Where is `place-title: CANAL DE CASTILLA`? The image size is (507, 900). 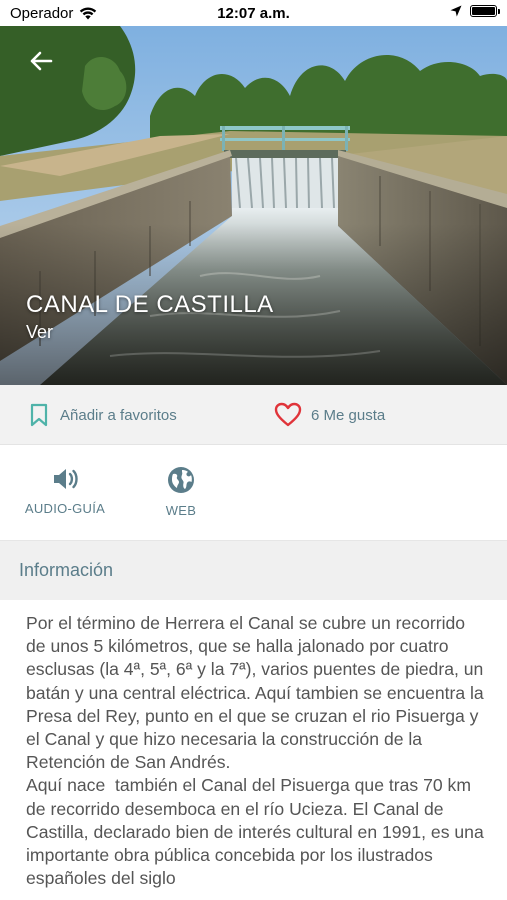 place-title: CANAL DE CASTILLA is located at coordinates (150, 304).